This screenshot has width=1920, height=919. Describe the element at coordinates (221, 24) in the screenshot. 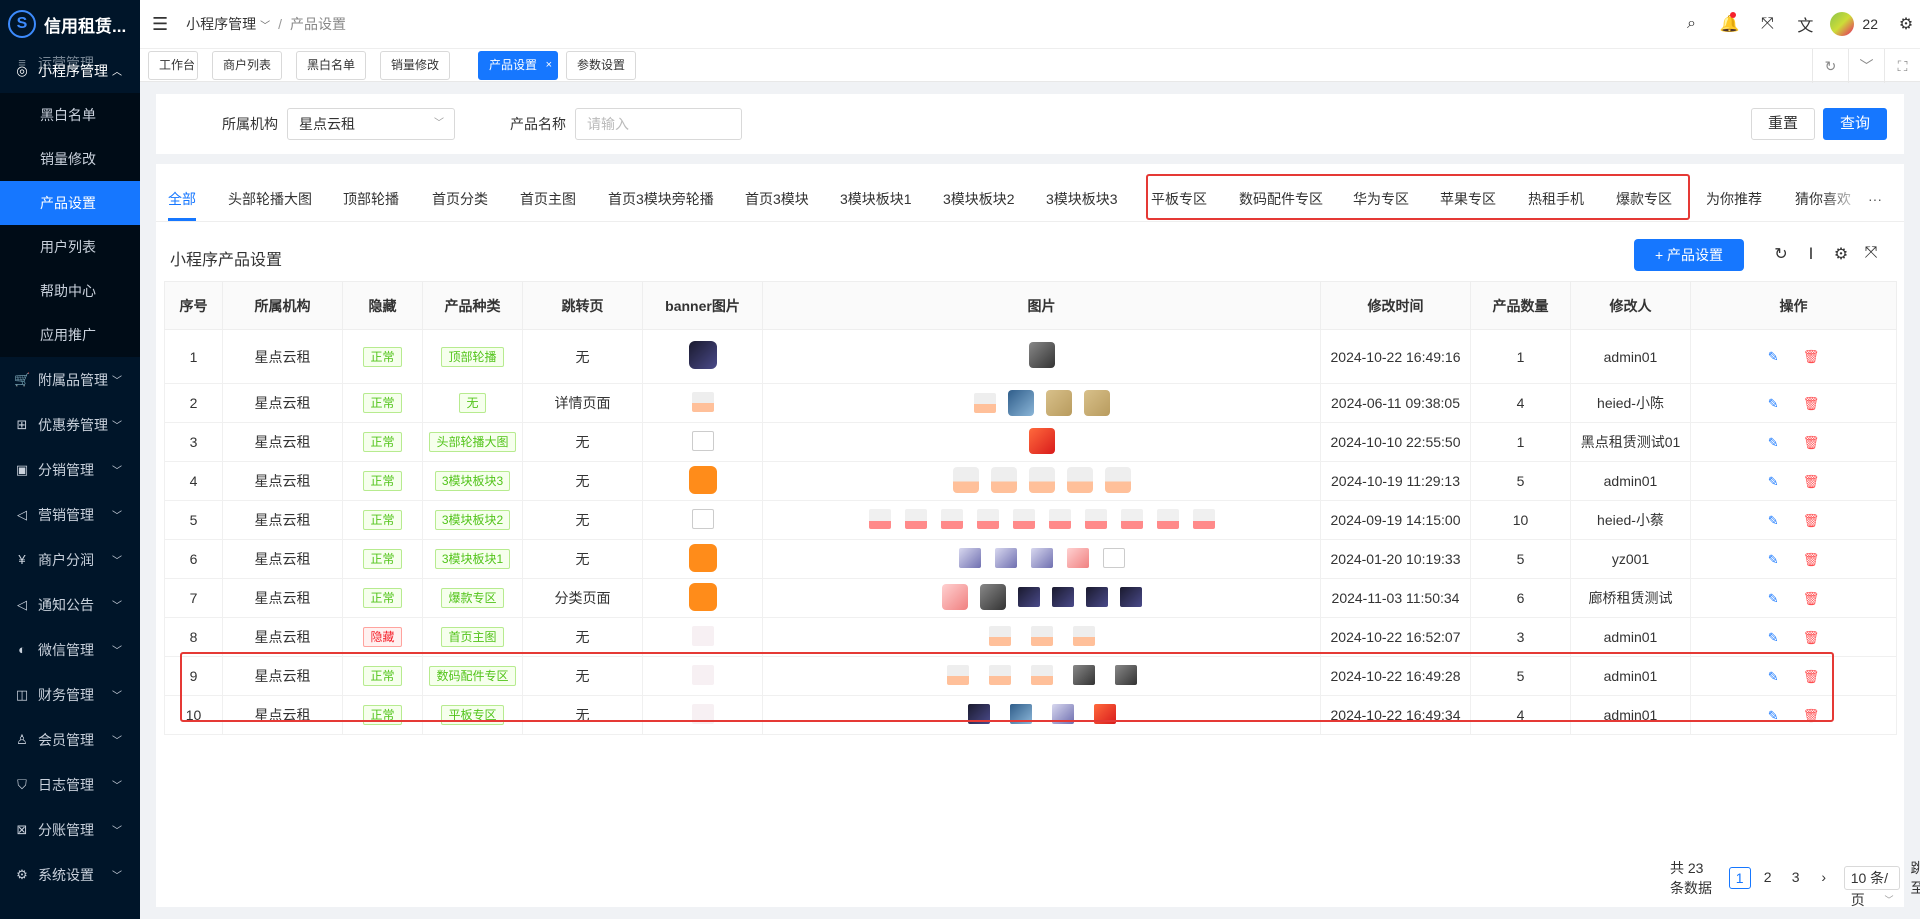

I see `breadcrumb-item: 小程序管理` at that location.